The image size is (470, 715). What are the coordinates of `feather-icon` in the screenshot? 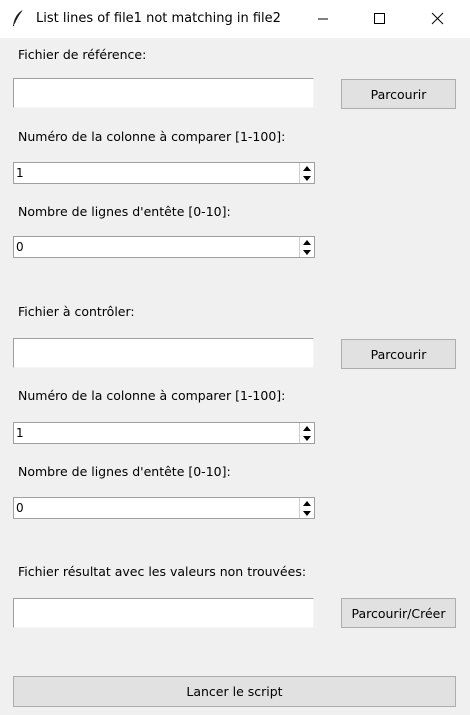 It's located at (18, 19).